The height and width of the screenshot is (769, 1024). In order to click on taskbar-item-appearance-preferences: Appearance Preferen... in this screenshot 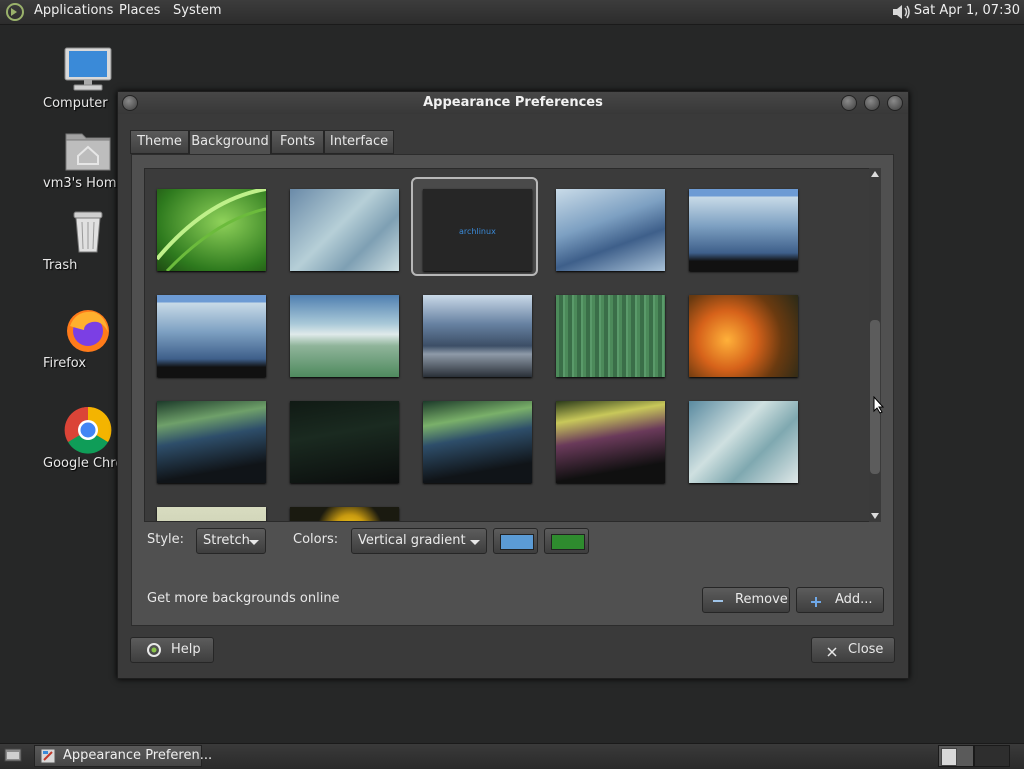, I will do `click(123, 756)`.